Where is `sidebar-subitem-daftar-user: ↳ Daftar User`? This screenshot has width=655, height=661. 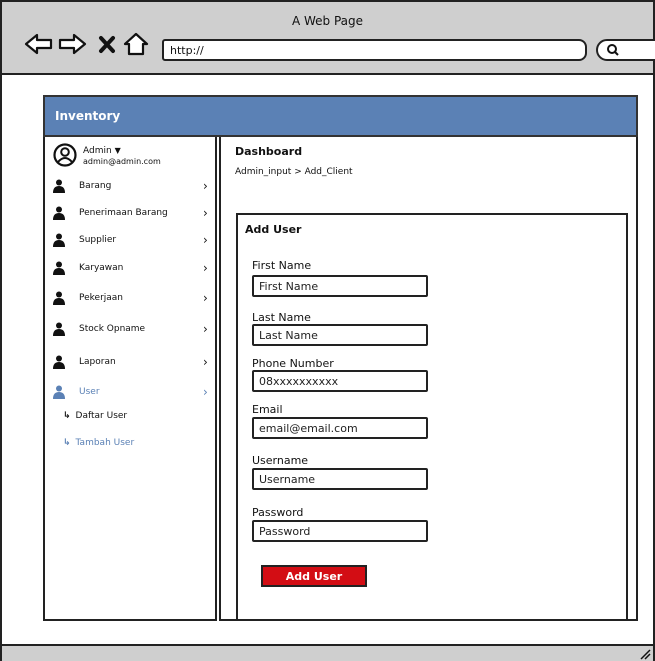 sidebar-subitem-daftar-user: ↳ Daftar User is located at coordinates (95, 416).